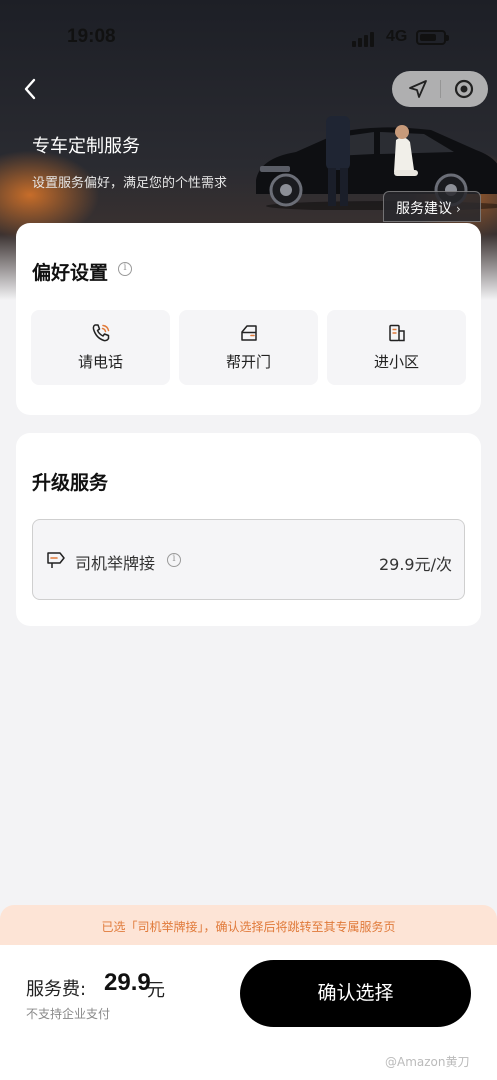  I want to click on back-button, so click(31, 89).